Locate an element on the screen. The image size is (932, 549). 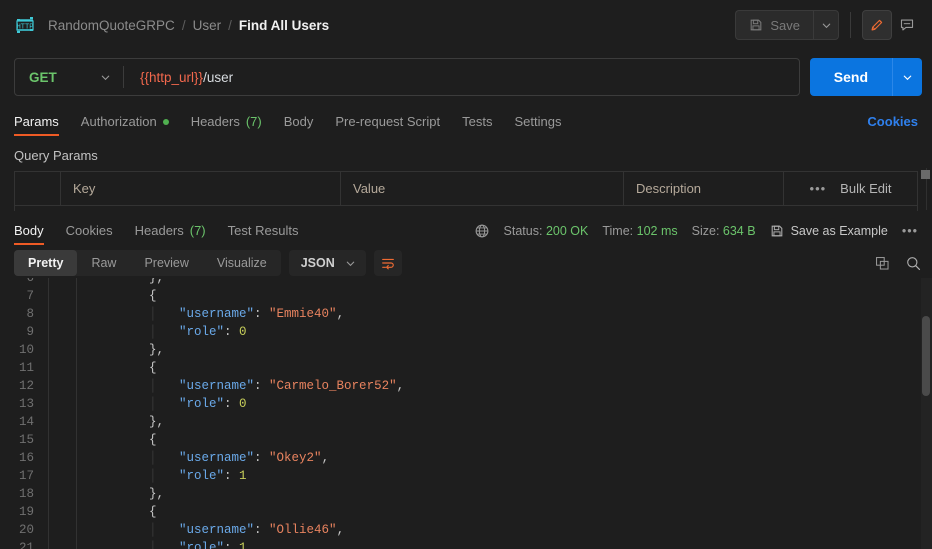
bulk-edit-button: Bulk Edit is located at coordinates (865, 188).